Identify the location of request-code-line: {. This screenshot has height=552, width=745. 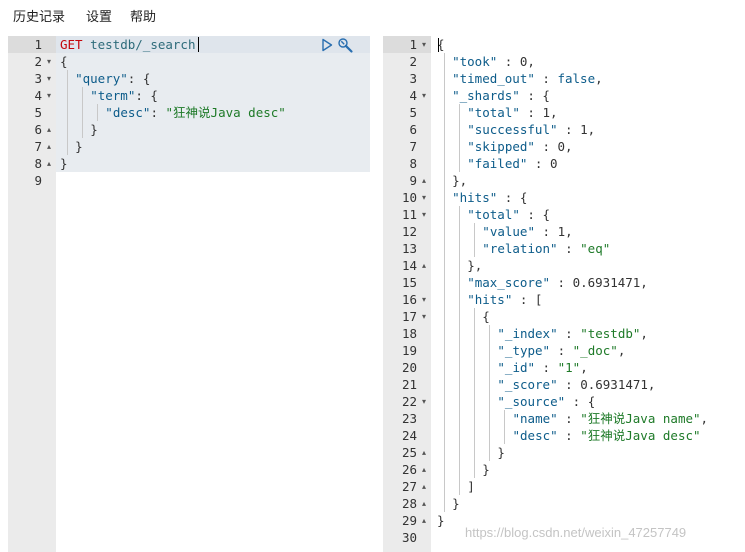
(64, 61).